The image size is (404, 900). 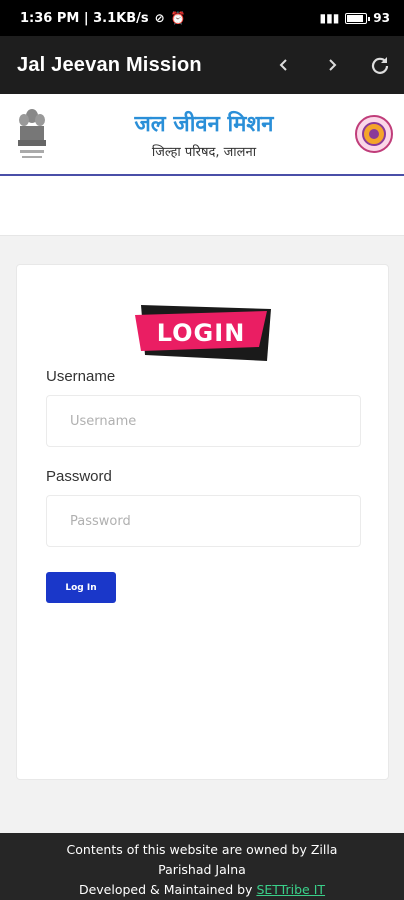 What do you see at coordinates (84, 18) in the screenshot?
I see `status-time-speed: 1:36 PM | 3.1KB/s` at bounding box center [84, 18].